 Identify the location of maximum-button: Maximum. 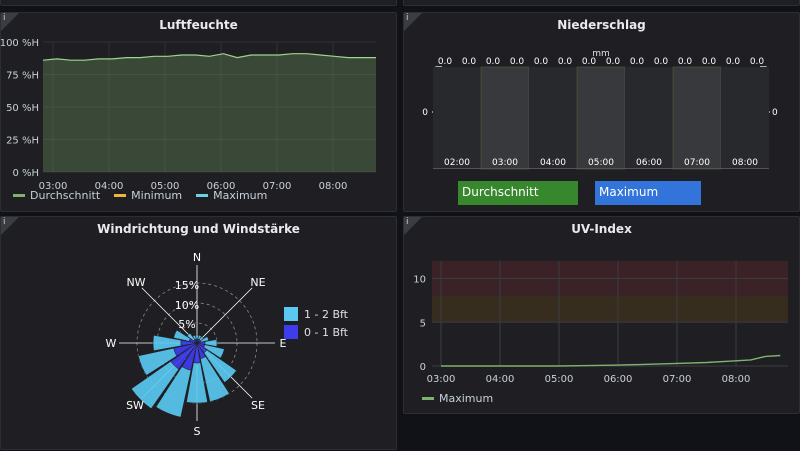
(648, 193).